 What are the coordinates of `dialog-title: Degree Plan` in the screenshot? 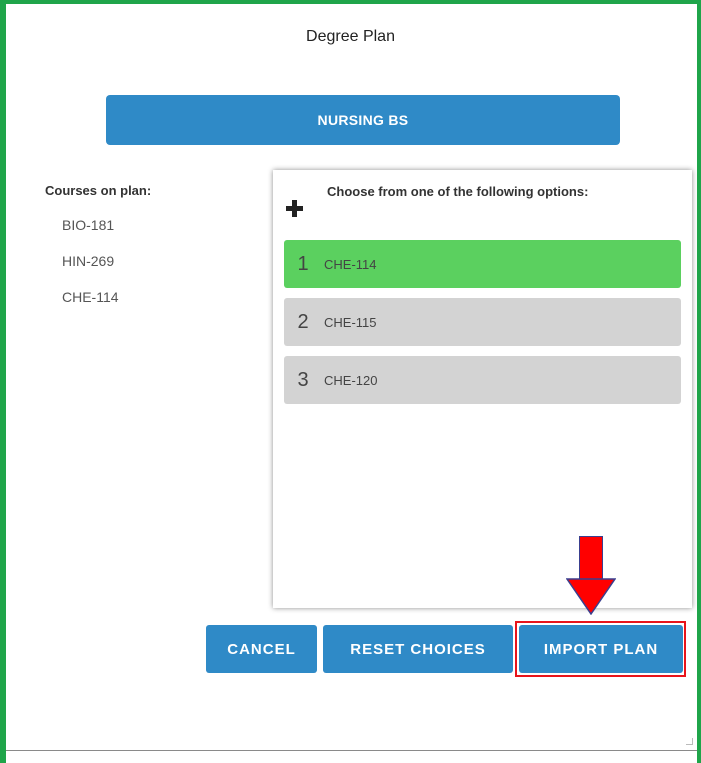 It's located at (350, 36).